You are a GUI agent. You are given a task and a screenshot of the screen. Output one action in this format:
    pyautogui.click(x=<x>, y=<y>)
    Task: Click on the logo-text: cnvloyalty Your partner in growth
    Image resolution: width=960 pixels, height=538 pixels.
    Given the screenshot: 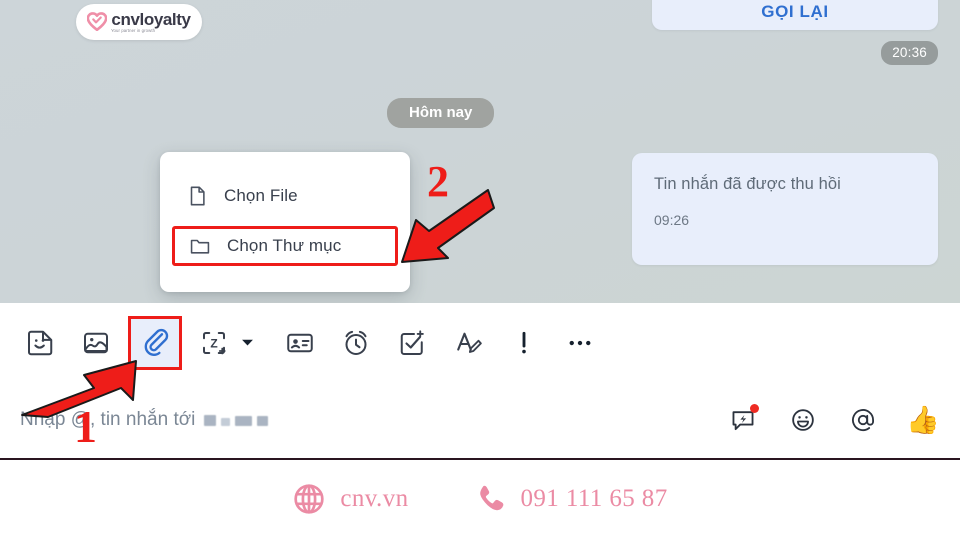 What is the action you would take?
    pyautogui.click(x=151, y=21)
    